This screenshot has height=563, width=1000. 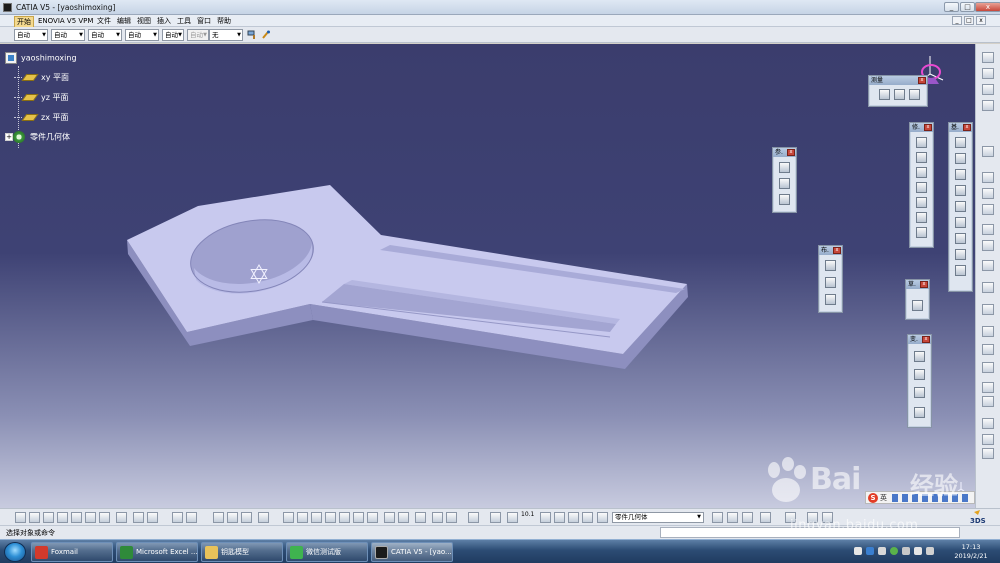 I want to click on define-in-work-icon, so click(x=602, y=517).